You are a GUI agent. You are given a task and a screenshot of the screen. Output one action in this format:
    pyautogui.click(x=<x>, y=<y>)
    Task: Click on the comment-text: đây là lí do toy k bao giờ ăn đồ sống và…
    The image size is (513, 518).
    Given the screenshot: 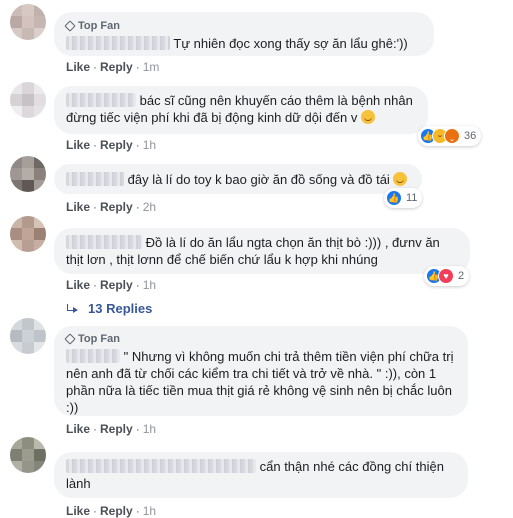 What is the action you would take?
    pyautogui.click(x=258, y=179)
    